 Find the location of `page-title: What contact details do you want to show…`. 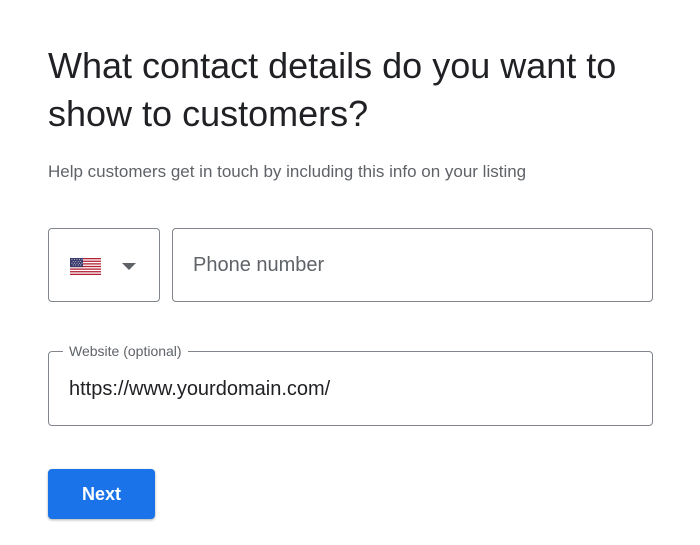

page-title: What contact details do you want to show… is located at coordinates (332, 89).